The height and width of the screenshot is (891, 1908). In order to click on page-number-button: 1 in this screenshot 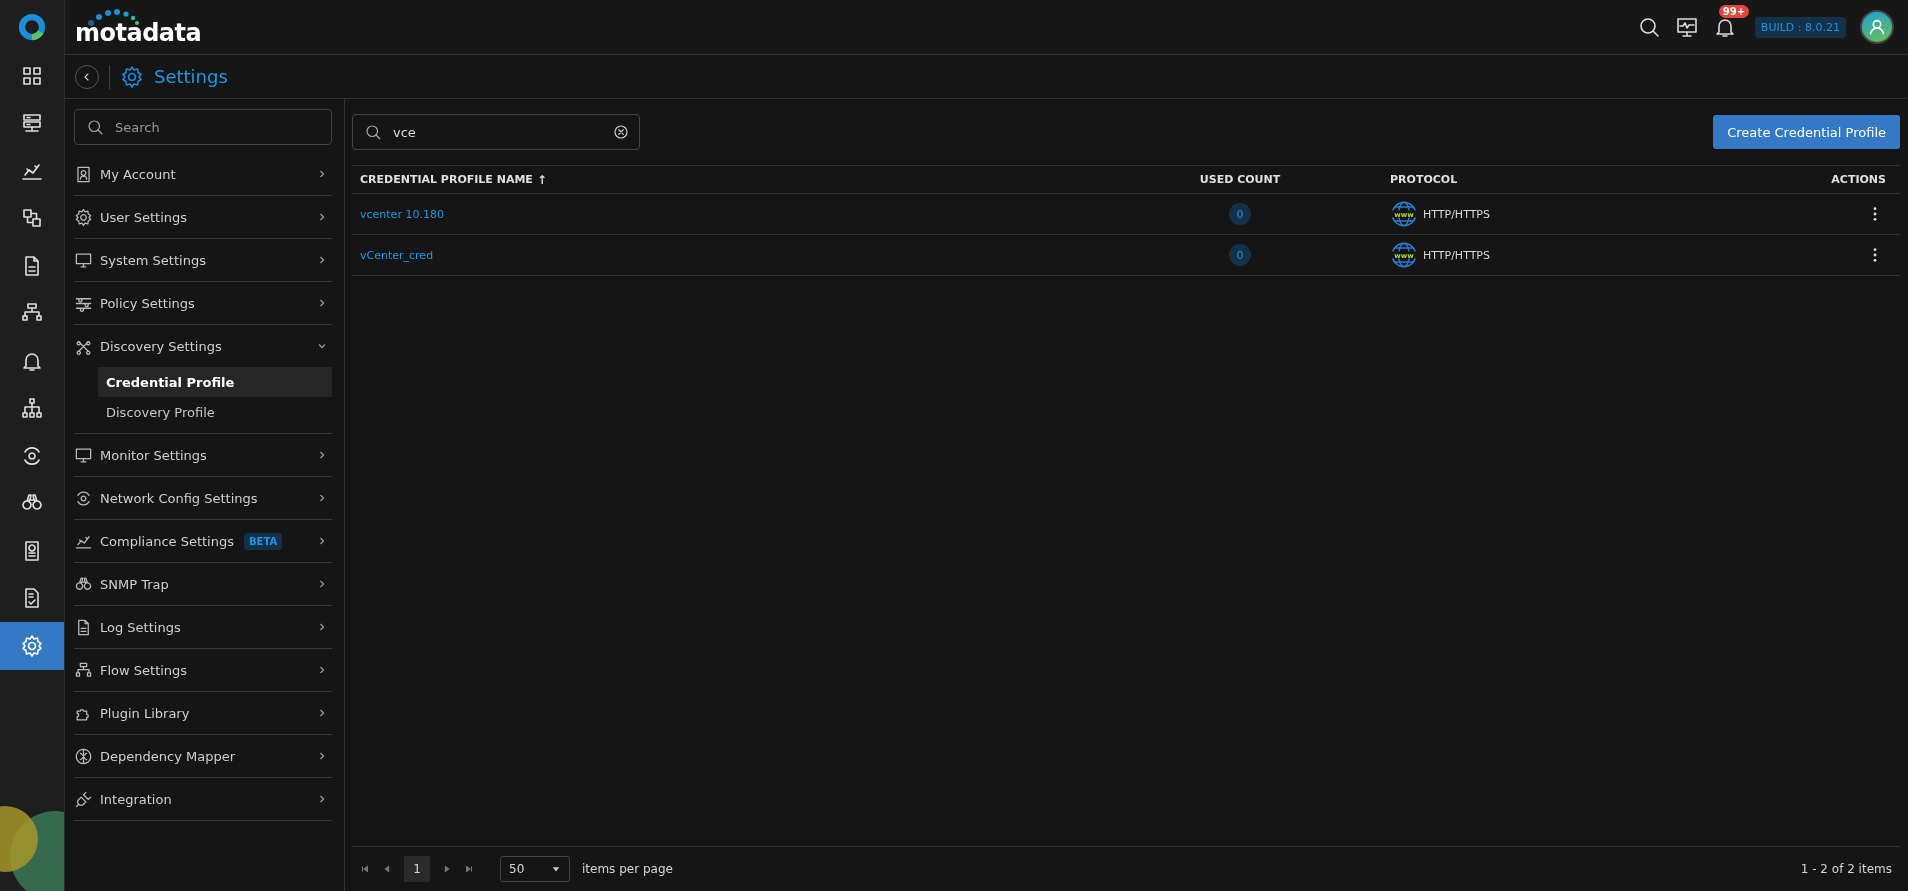, I will do `click(417, 869)`.